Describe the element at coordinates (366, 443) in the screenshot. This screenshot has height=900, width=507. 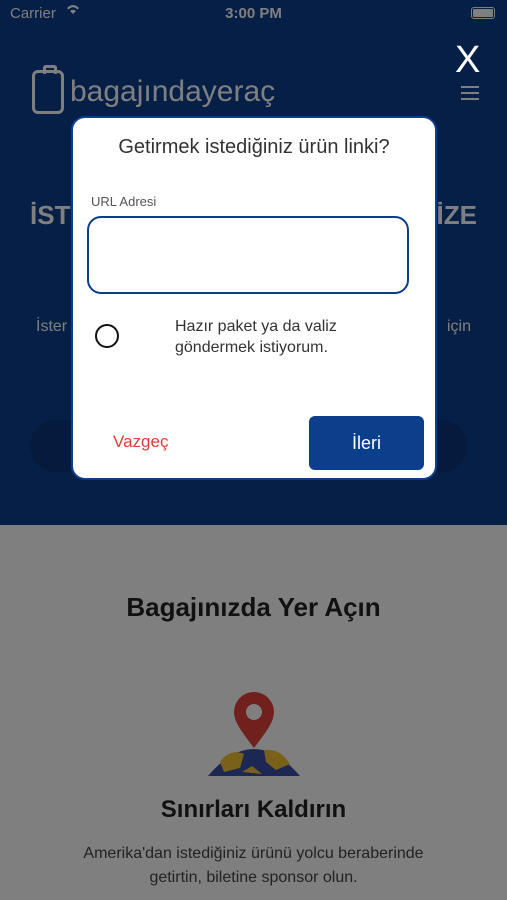
I see `next-button: İleri` at that location.